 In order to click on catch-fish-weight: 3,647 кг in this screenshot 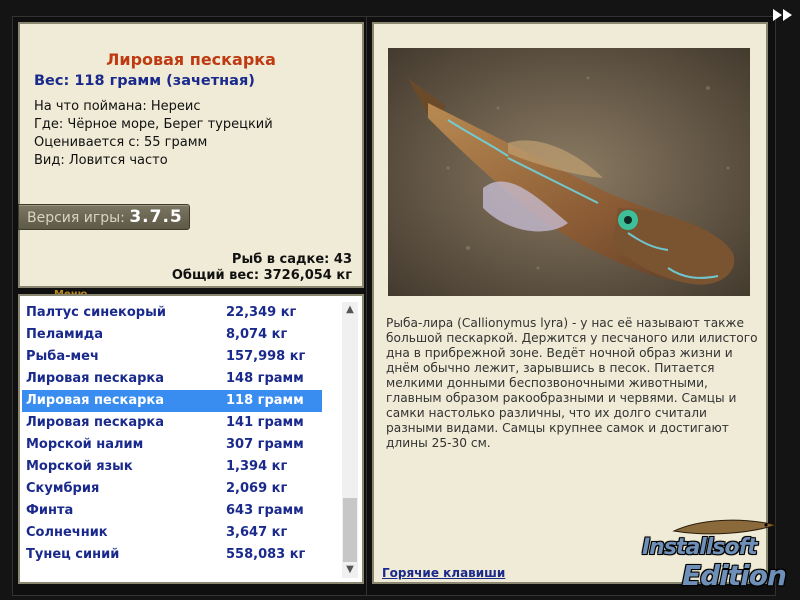, I will do `click(257, 532)`.